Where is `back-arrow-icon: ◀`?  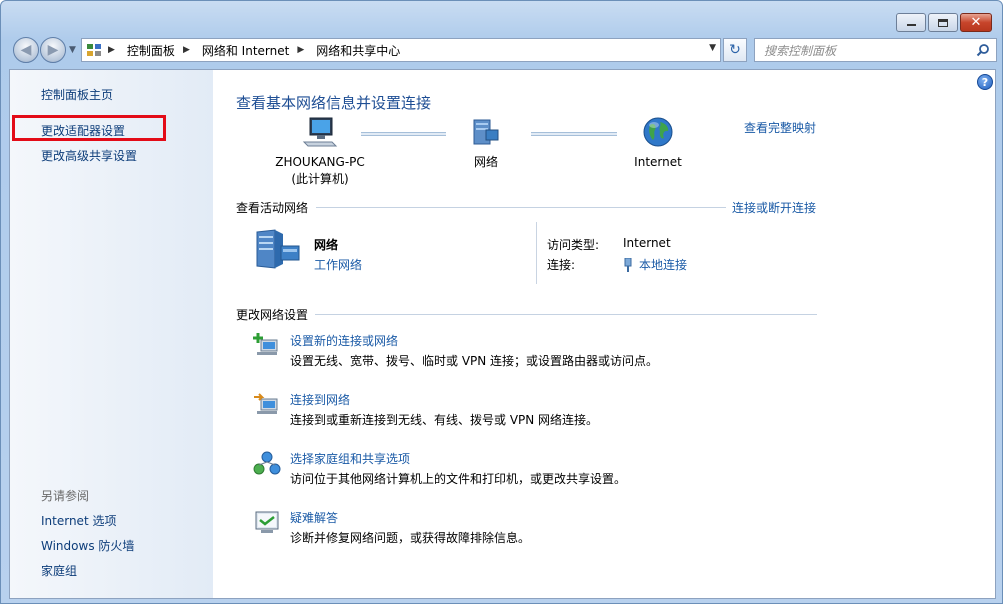 back-arrow-icon: ◀ is located at coordinates (26, 50).